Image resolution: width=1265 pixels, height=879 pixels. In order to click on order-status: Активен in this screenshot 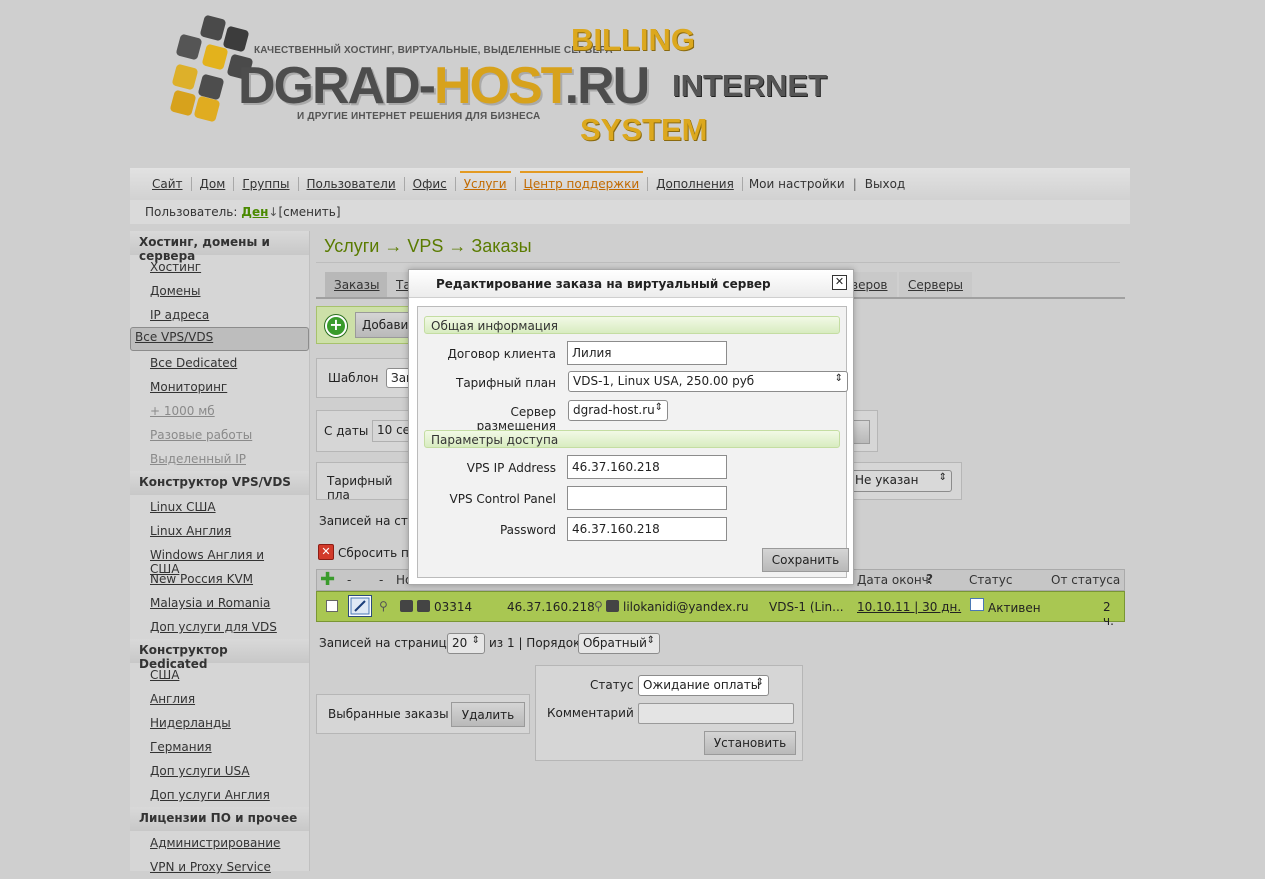, I will do `click(1014, 608)`.